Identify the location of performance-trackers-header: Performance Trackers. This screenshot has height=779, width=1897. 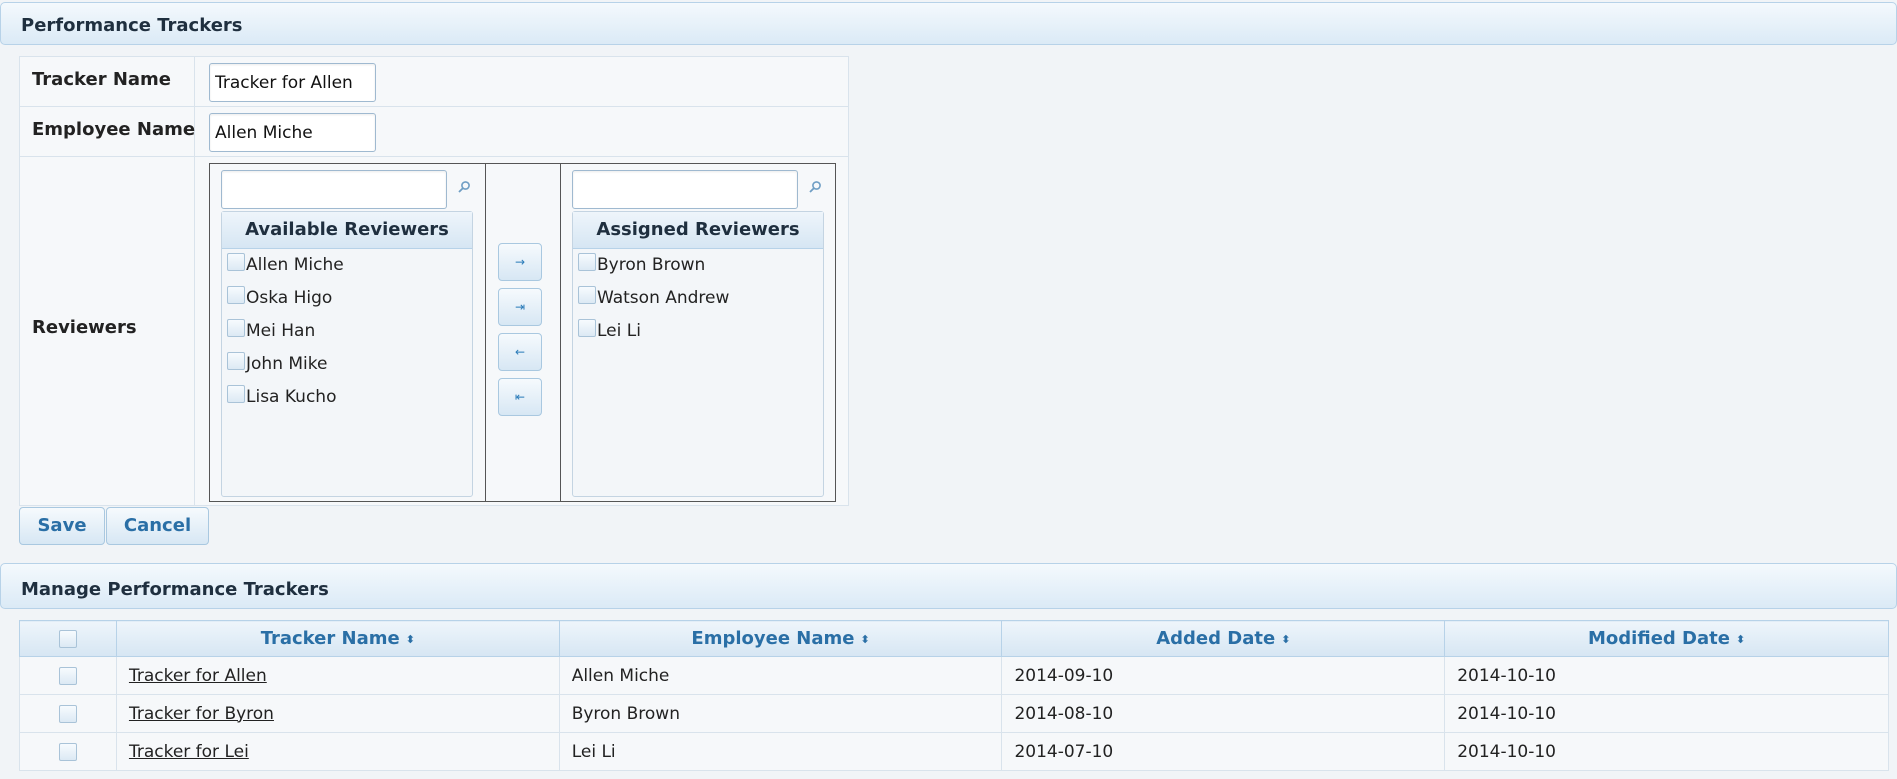
(948, 23).